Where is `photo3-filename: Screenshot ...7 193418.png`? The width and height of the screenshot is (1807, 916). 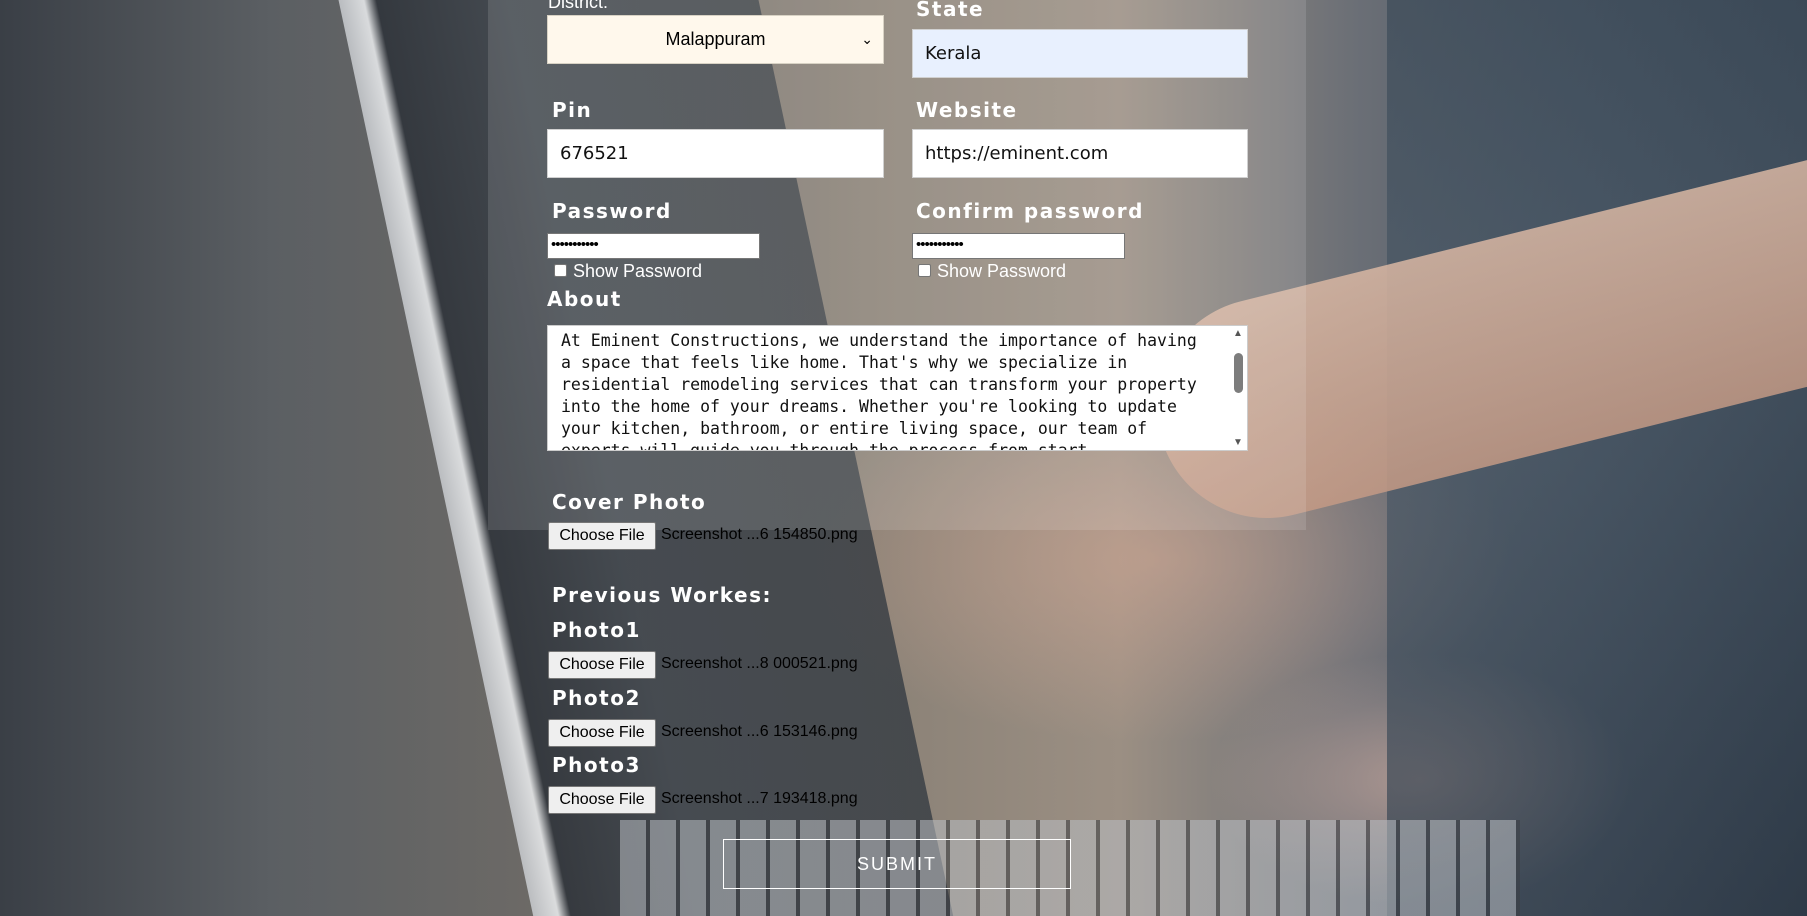
photo3-filename: Screenshot ...7 193418.png is located at coordinates (759, 798).